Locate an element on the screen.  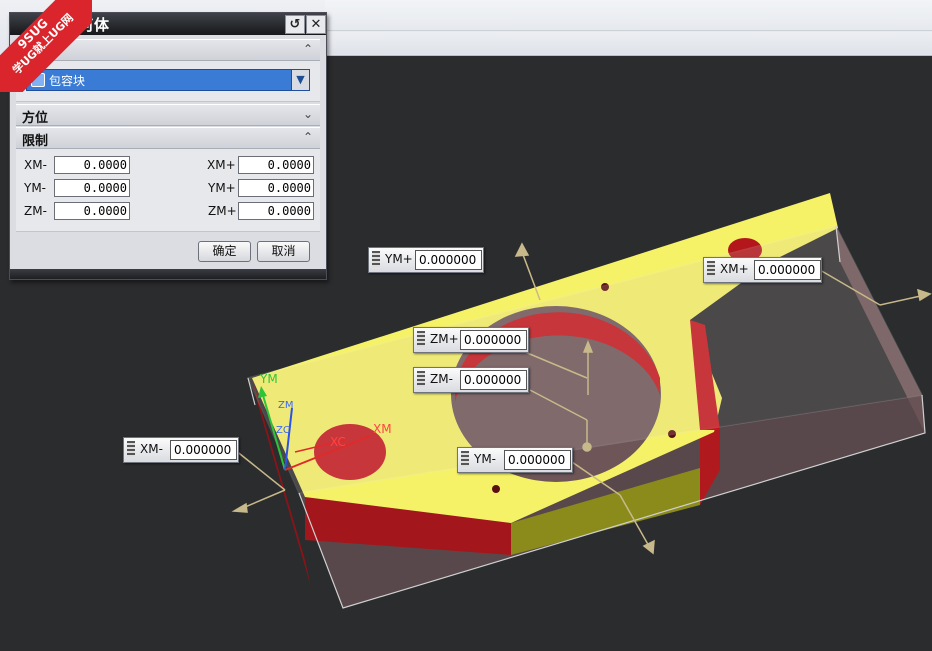
label-zm-minus: ZM- is located at coordinates (35, 211).